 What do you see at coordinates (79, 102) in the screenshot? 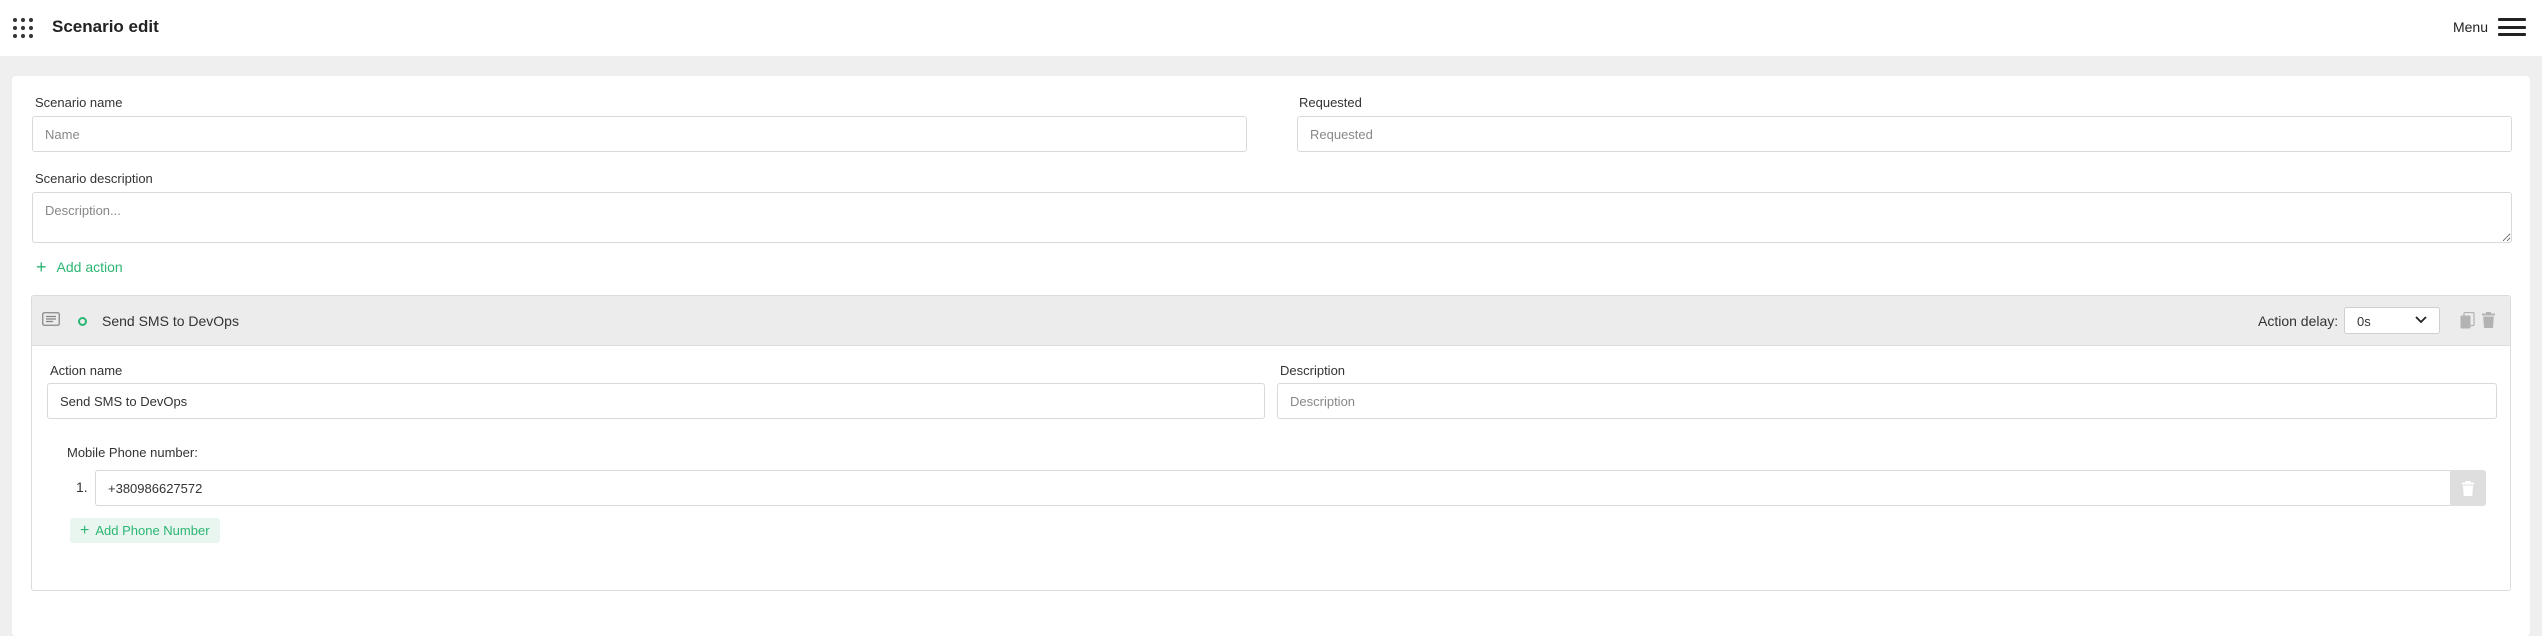
I see `scenario-name-label: Scenario name` at bounding box center [79, 102].